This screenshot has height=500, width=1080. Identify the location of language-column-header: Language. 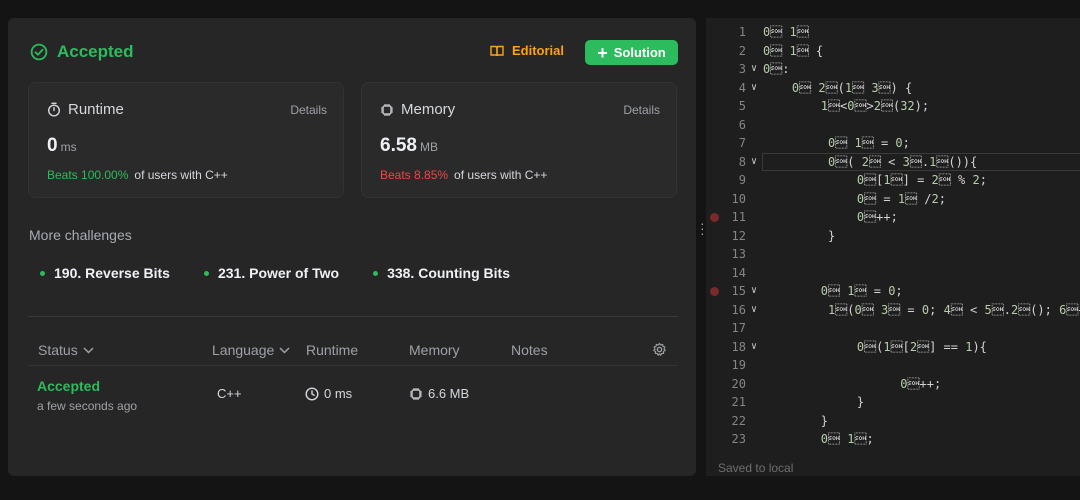
(251, 350).